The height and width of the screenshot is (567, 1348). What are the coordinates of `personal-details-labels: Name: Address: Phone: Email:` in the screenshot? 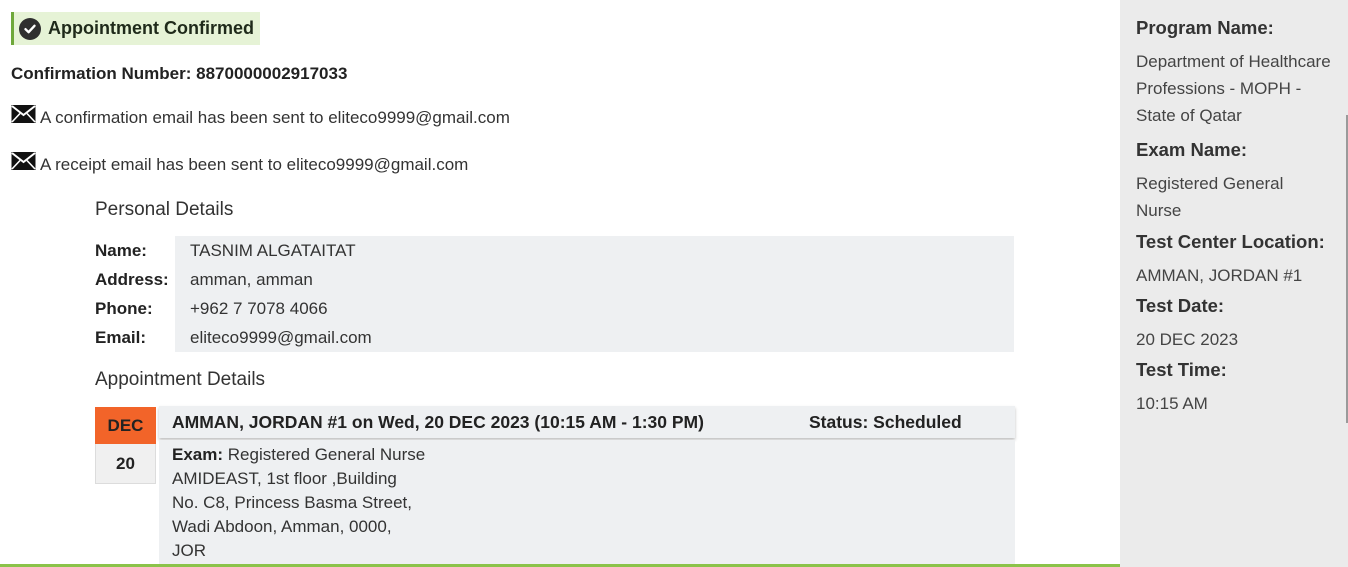 It's located at (135, 294).